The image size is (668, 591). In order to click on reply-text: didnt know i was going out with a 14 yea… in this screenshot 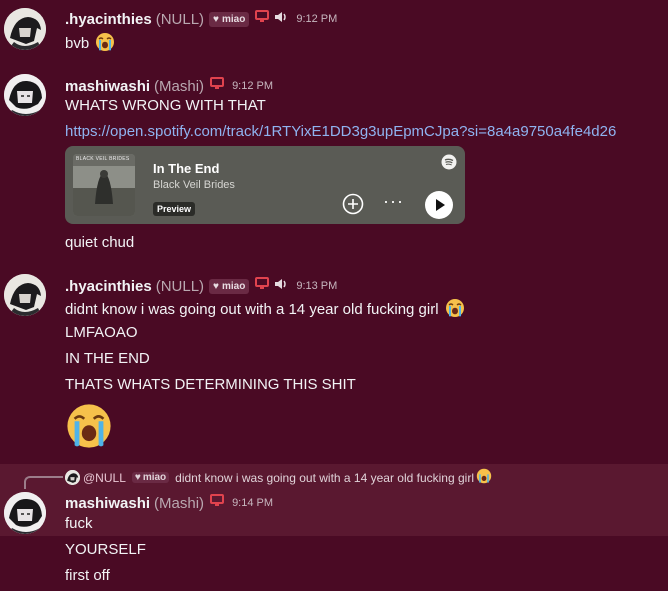, I will do `click(324, 478)`.